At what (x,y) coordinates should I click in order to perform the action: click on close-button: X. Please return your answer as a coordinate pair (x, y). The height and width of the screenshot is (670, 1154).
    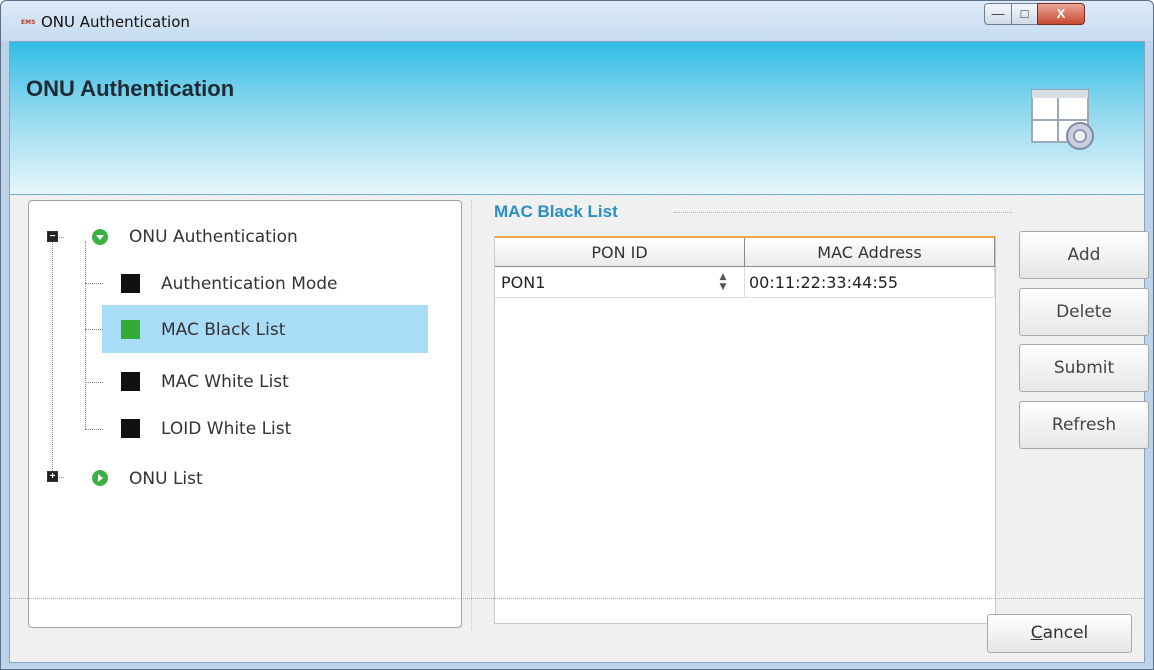
    Looking at the image, I should click on (1061, 14).